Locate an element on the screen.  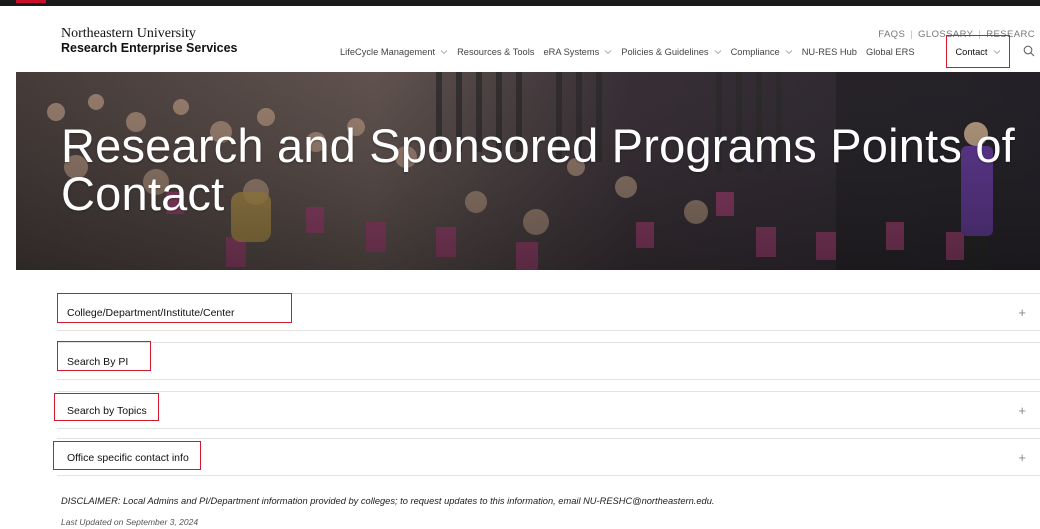
top-bar is located at coordinates (520, 3).